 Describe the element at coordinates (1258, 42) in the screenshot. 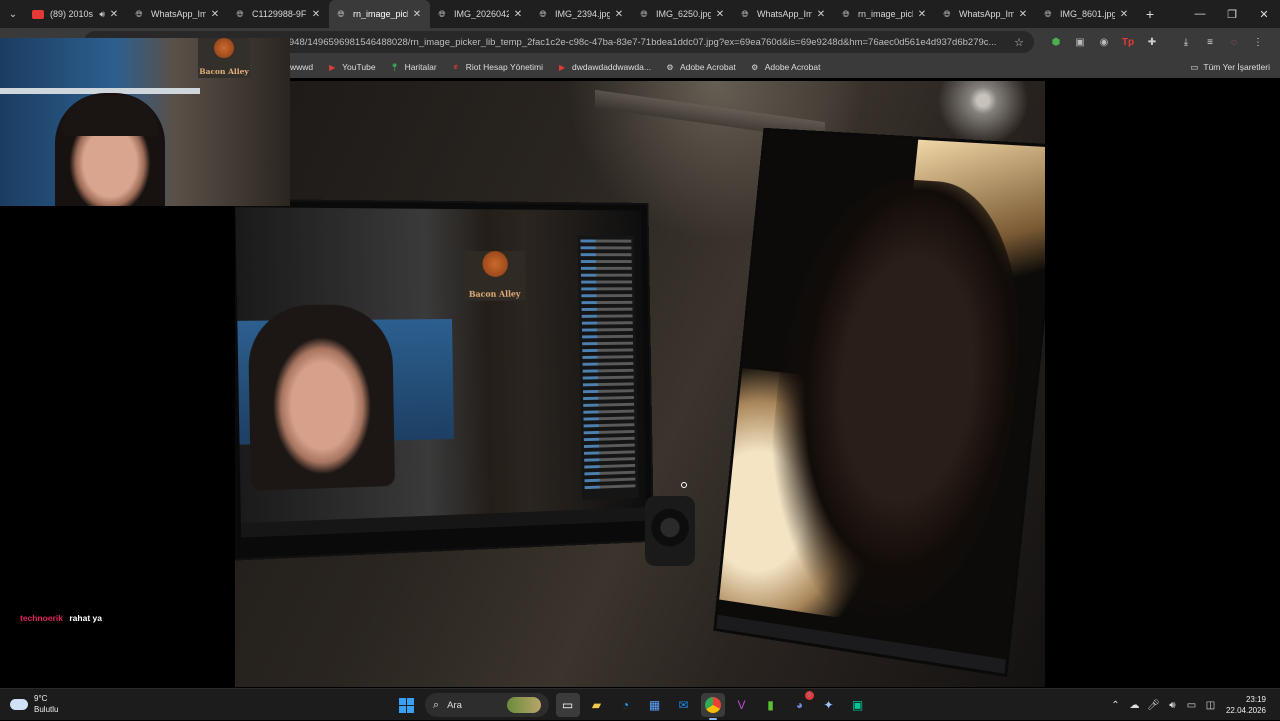

I see `menu-kebab-icon: ⋮` at that location.